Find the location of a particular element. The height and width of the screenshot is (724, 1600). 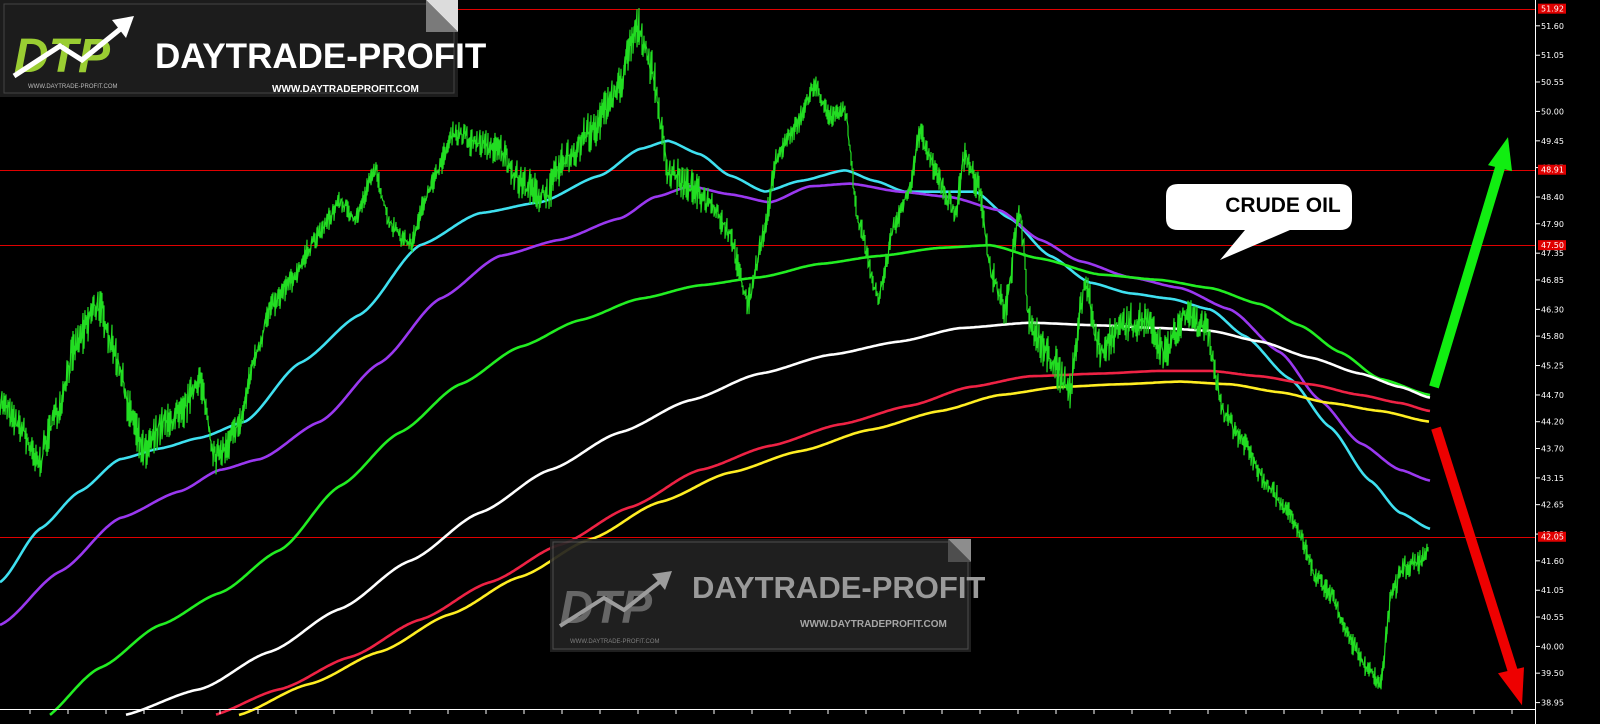

y-tick-label: 41.05 is located at coordinates (1552, 590).